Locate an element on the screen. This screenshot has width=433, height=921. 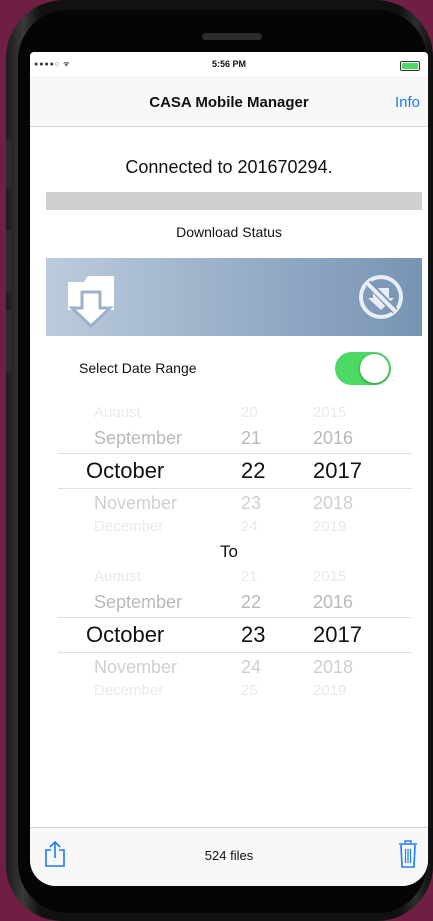
earpiece-speaker is located at coordinates (232, 36).